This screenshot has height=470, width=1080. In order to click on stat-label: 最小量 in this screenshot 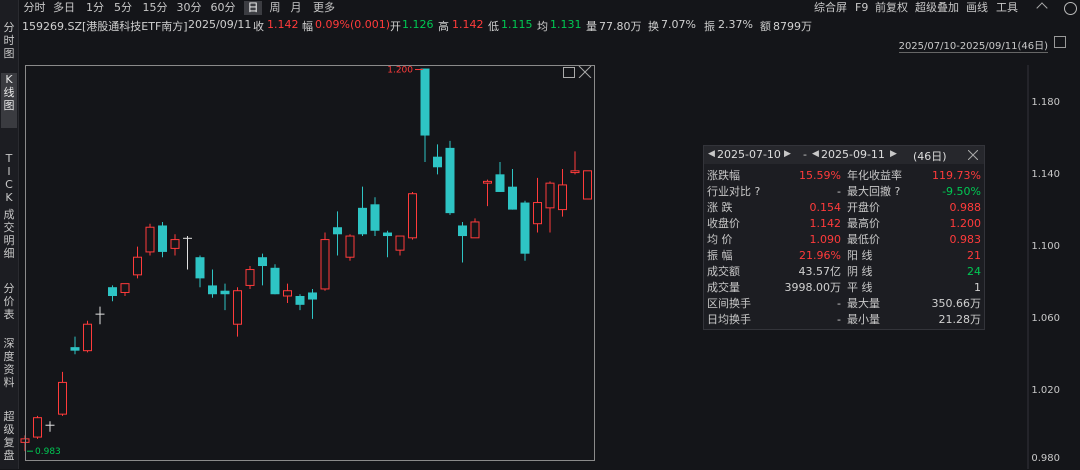, I will do `click(863, 319)`.